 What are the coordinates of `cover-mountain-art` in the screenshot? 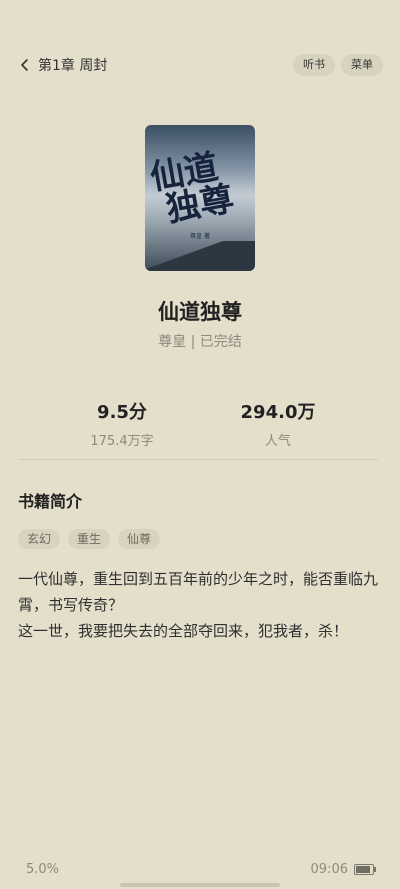 It's located at (200, 256).